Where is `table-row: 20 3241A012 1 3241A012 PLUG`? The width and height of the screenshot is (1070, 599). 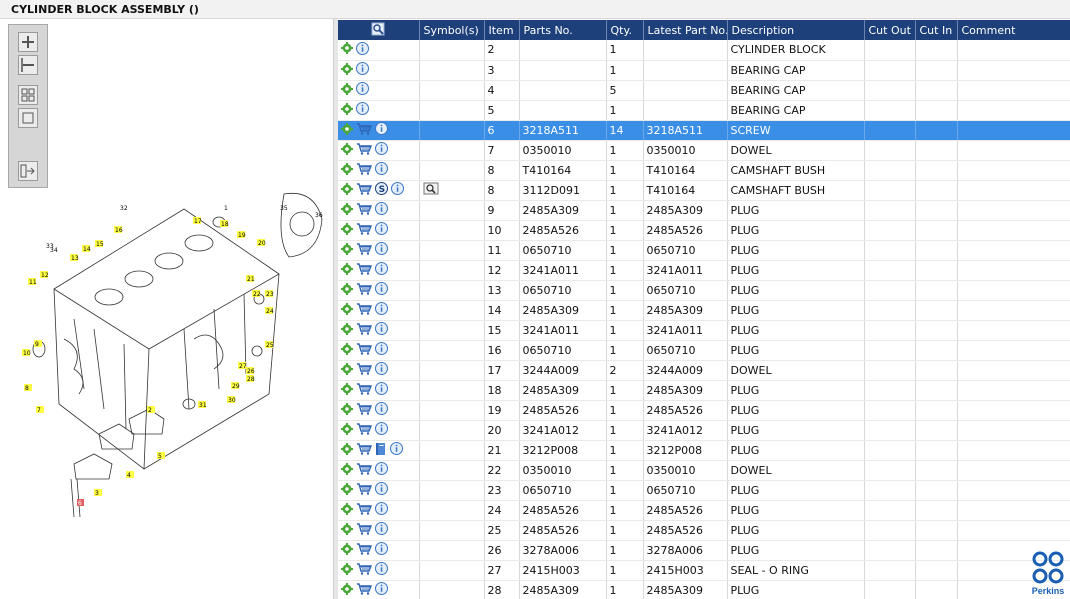 table-row: 20 3241A012 1 3241A012 PLUG is located at coordinates (704, 430).